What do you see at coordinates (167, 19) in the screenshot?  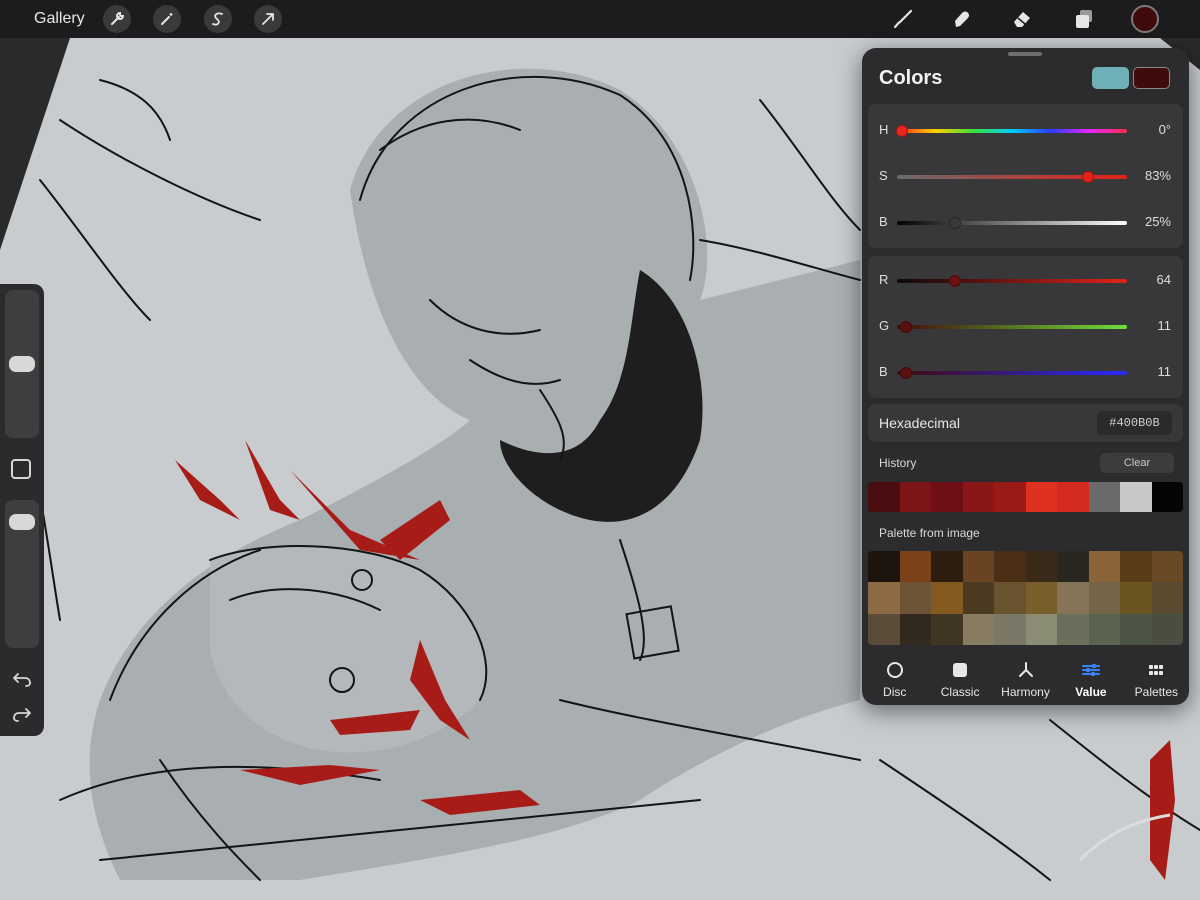 I see `magic-wand-icon` at bounding box center [167, 19].